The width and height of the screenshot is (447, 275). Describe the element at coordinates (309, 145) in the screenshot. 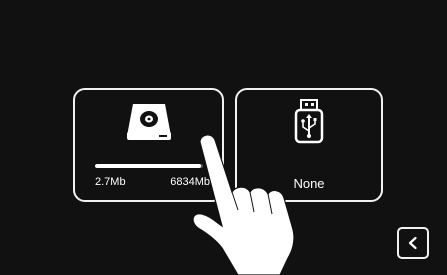

I see `usb-storage-card: None` at that location.